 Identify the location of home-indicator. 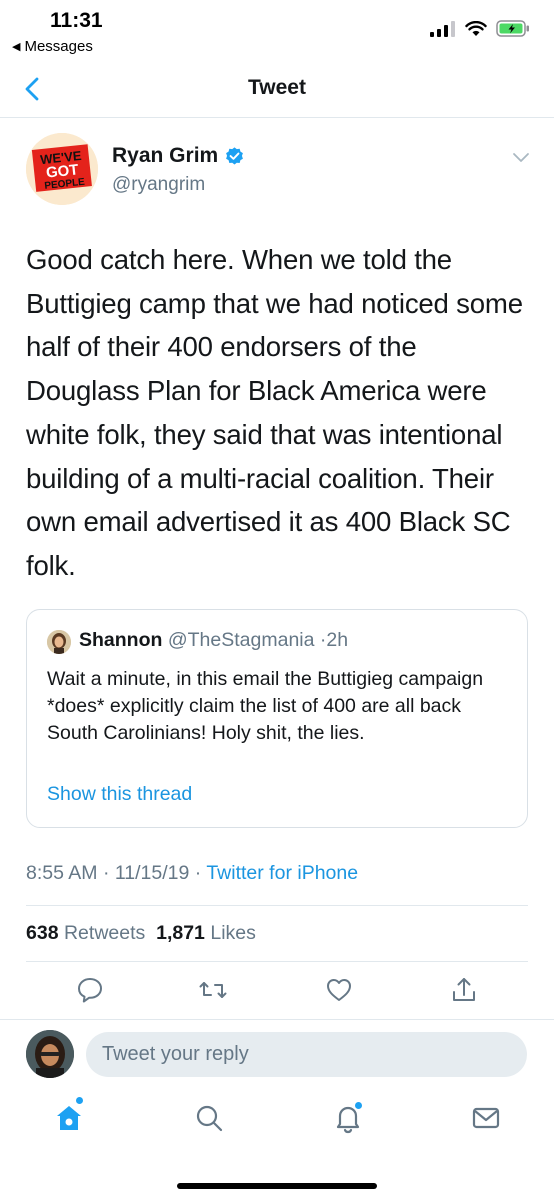
(277, 1186).